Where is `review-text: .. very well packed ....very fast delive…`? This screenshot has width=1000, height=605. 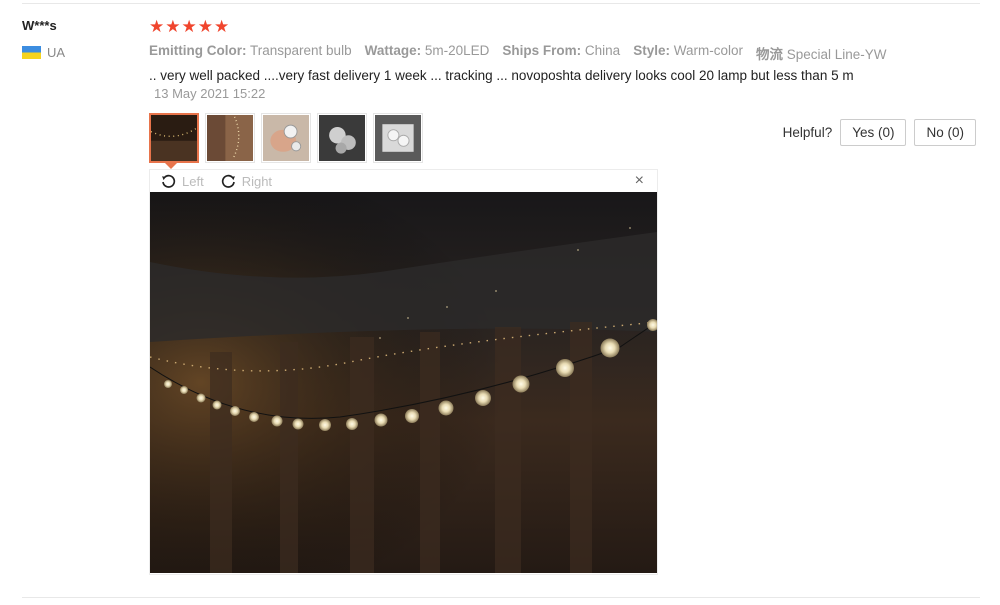 review-text: .. very well packed ....very fast delive… is located at coordinates (501, 75).